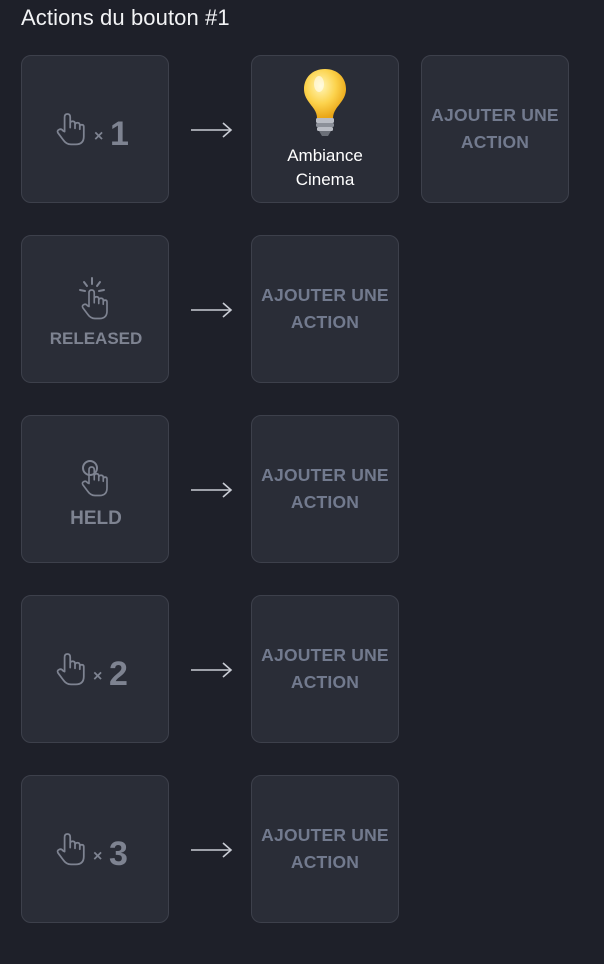 The height and width of the screenshot is (964, 604). Describe the element at coordinates (125, 17) in the screenshot. I see `page-title: Actions du bouton #1` at that location.